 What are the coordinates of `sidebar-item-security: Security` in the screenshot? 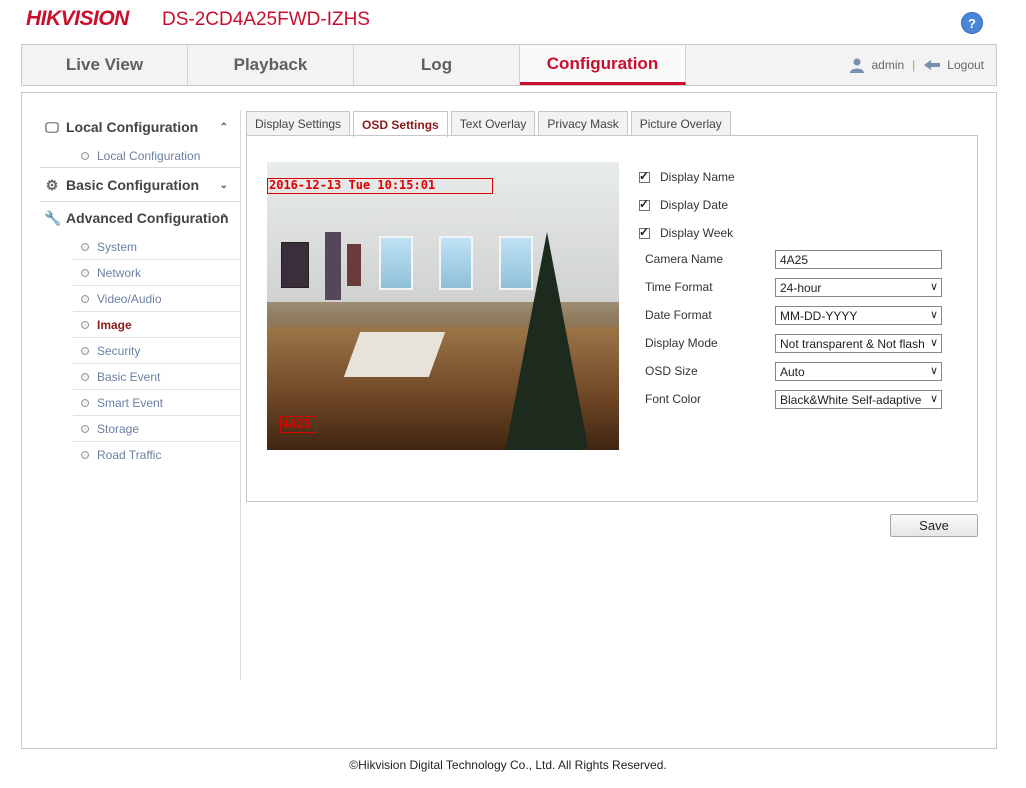 It's located at (156, 350).